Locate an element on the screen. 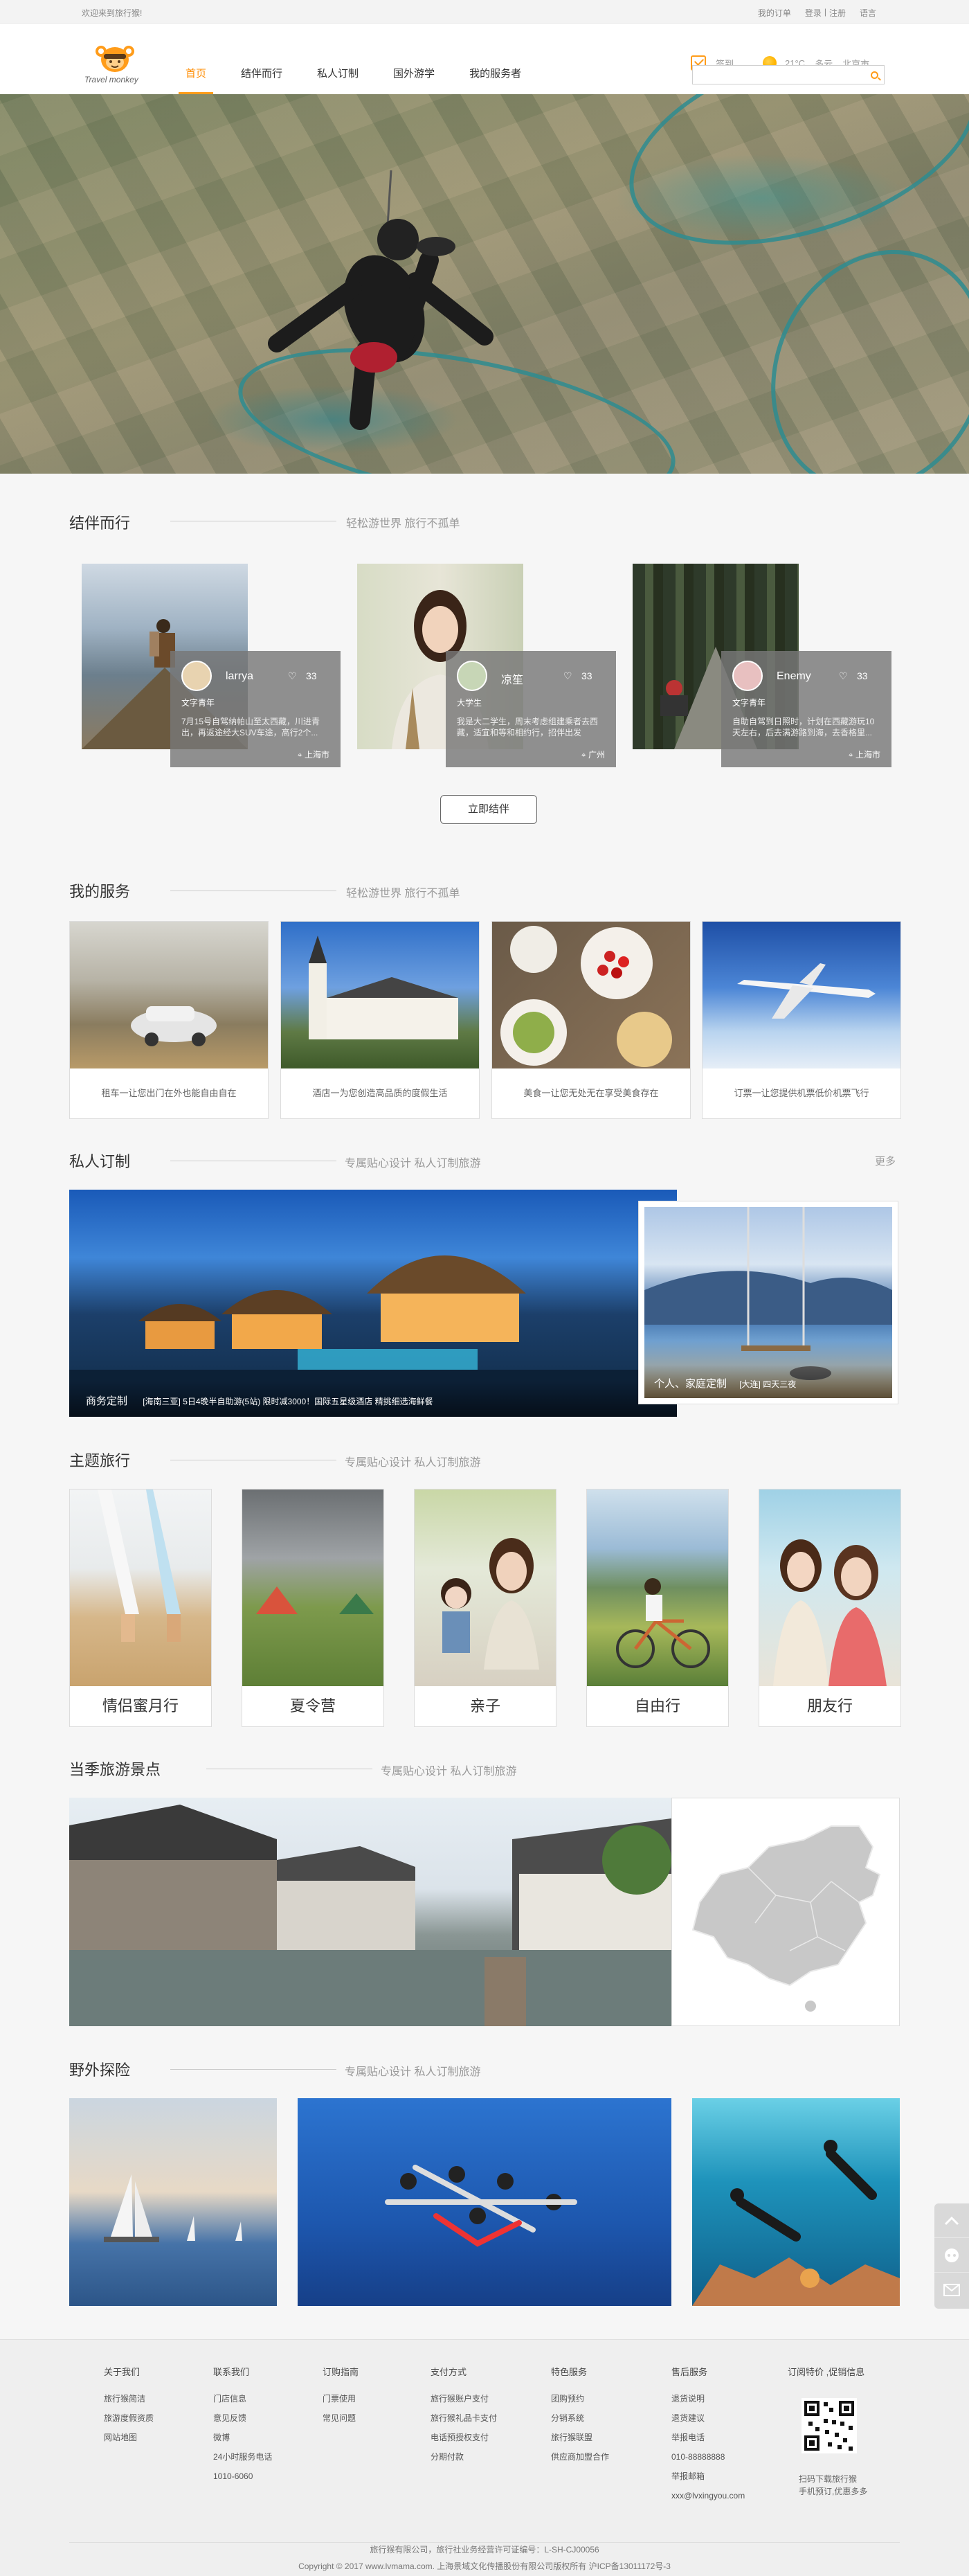 The image size is (969, 2576). theme-caption: 亲子 is located at coordinates (484, 1706).